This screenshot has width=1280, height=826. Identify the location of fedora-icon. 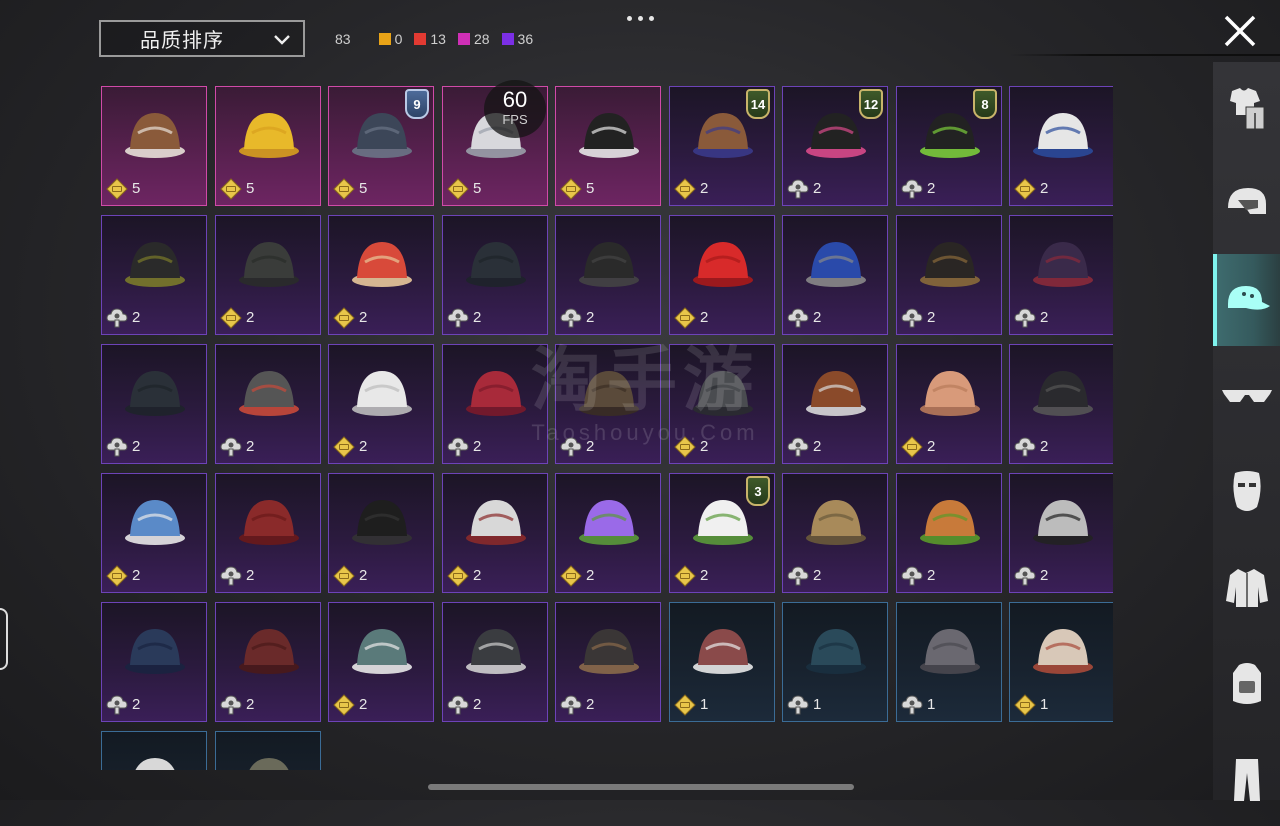
(269, 651).